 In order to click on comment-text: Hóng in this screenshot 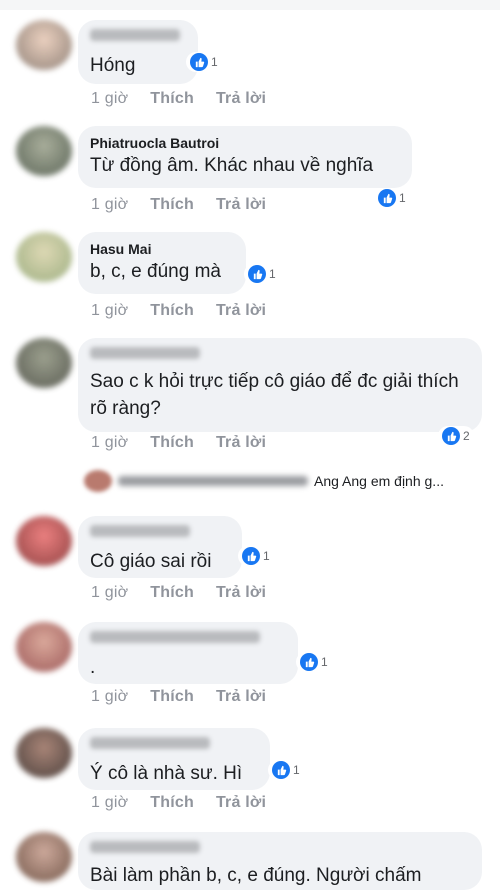, I will do `click(113, 65)`.